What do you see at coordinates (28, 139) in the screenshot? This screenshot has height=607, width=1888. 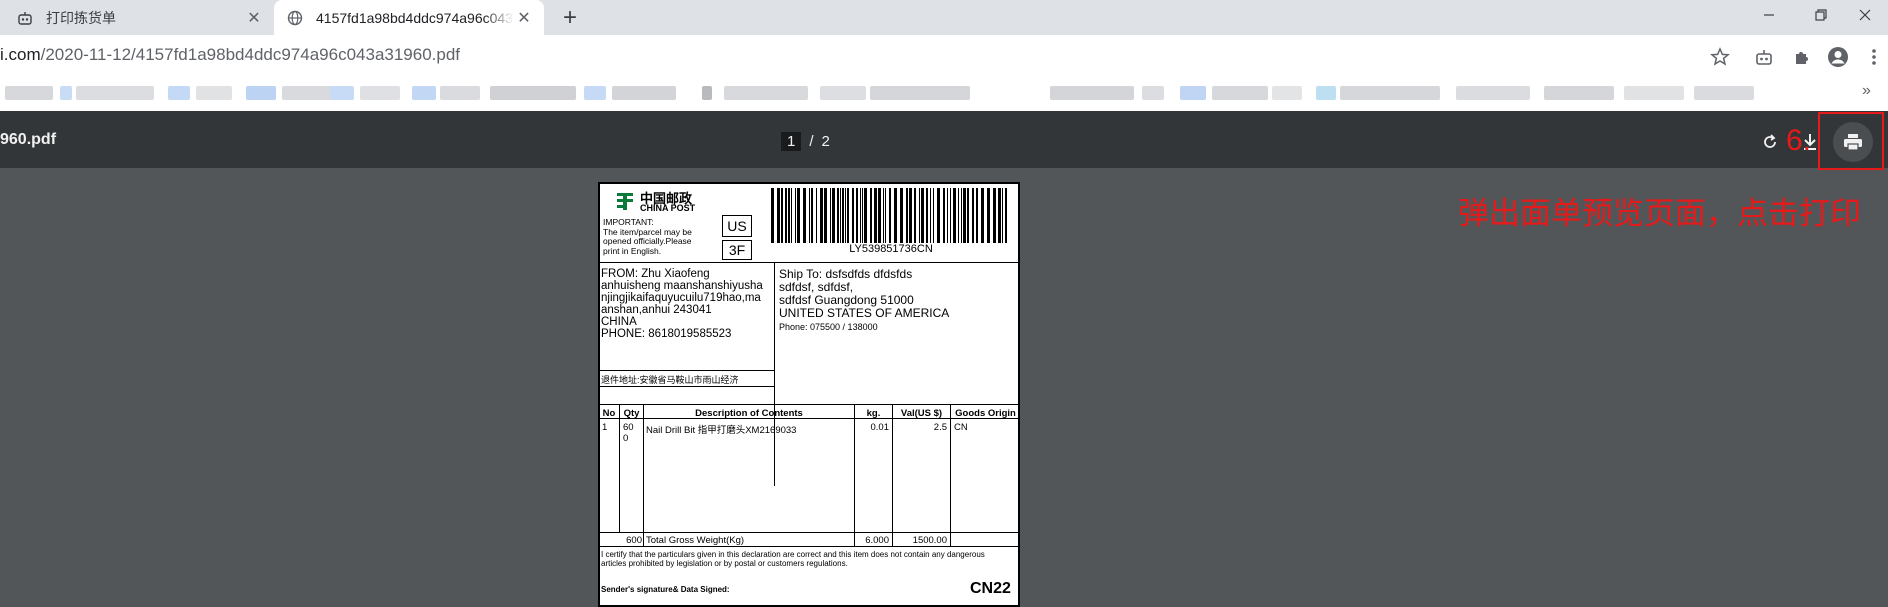 I see `pdf-title: 960.pdf` at bounding box center [28, 139].